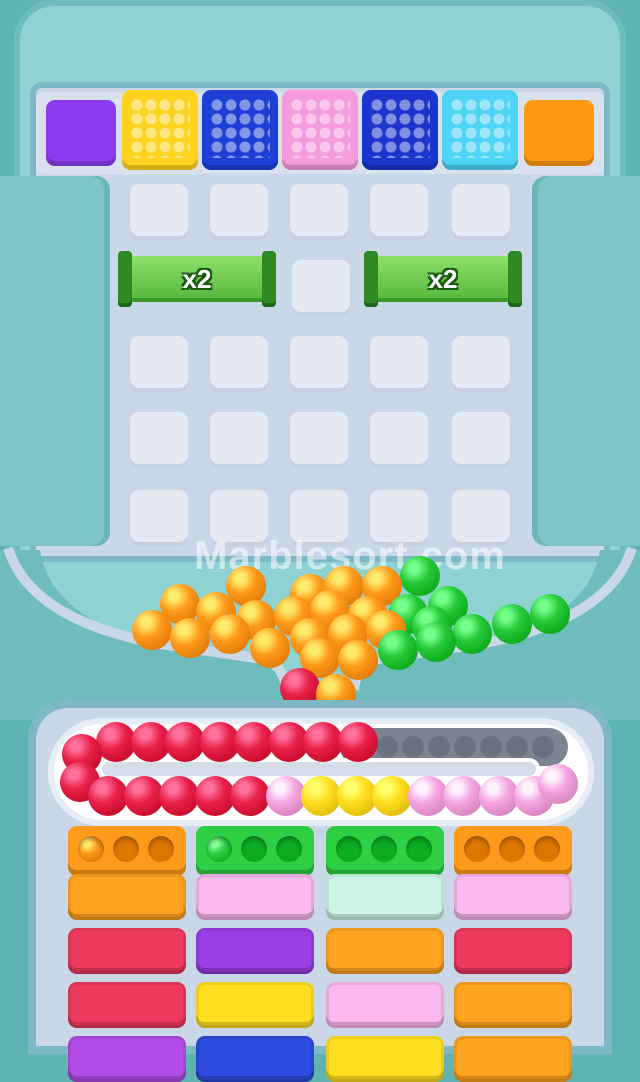 This screenshot has height=1082, width=640. What do you see at coordinates (319, 769) in the screenshot?
I see `conveyor-divider` at bounding box center [319, 769].